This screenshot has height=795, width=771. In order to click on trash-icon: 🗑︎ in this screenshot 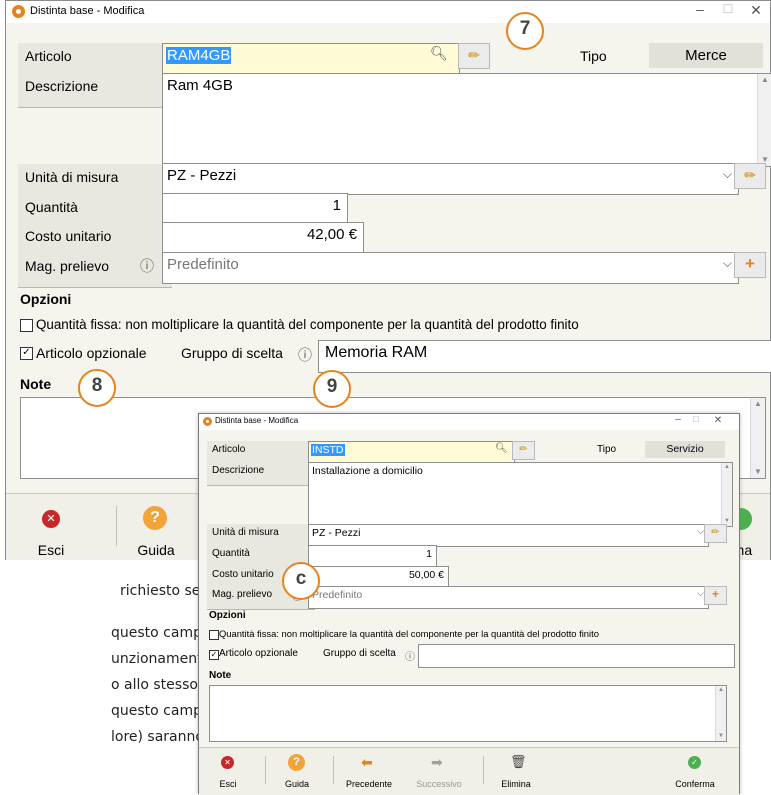, I will do `click(518, 761)`.